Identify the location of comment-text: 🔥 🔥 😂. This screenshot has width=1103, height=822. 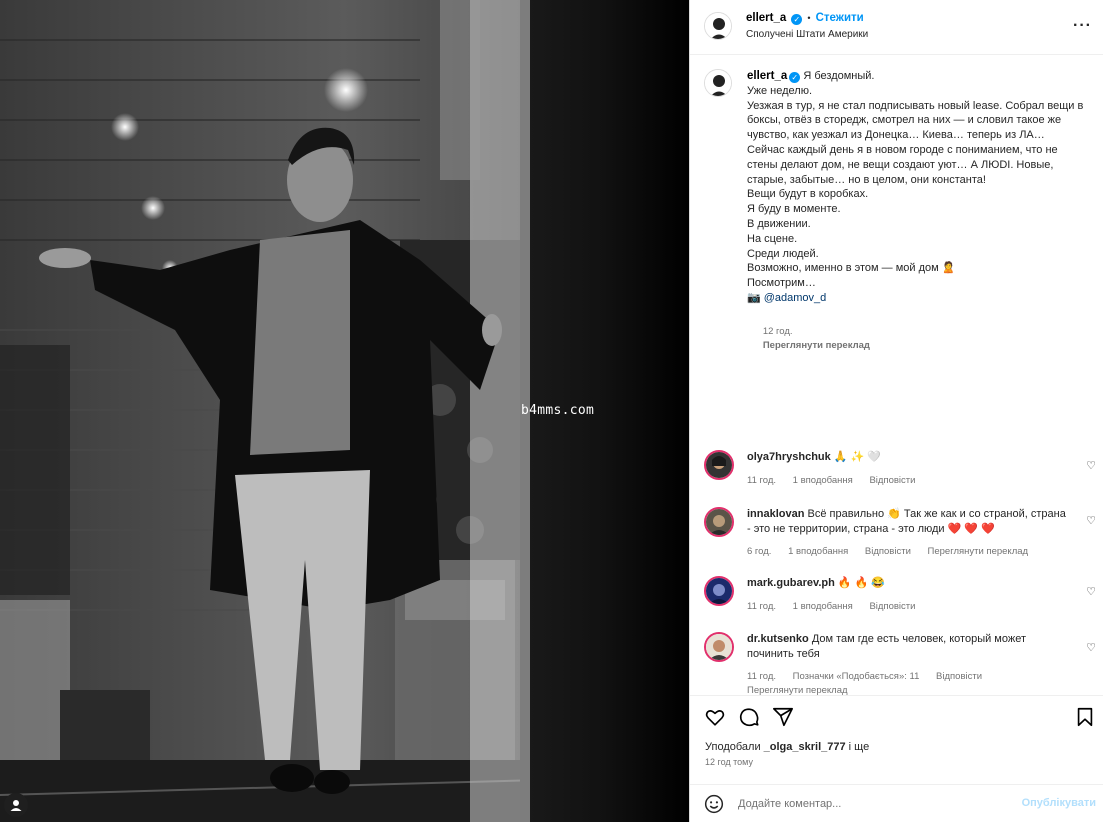
(861, 583).